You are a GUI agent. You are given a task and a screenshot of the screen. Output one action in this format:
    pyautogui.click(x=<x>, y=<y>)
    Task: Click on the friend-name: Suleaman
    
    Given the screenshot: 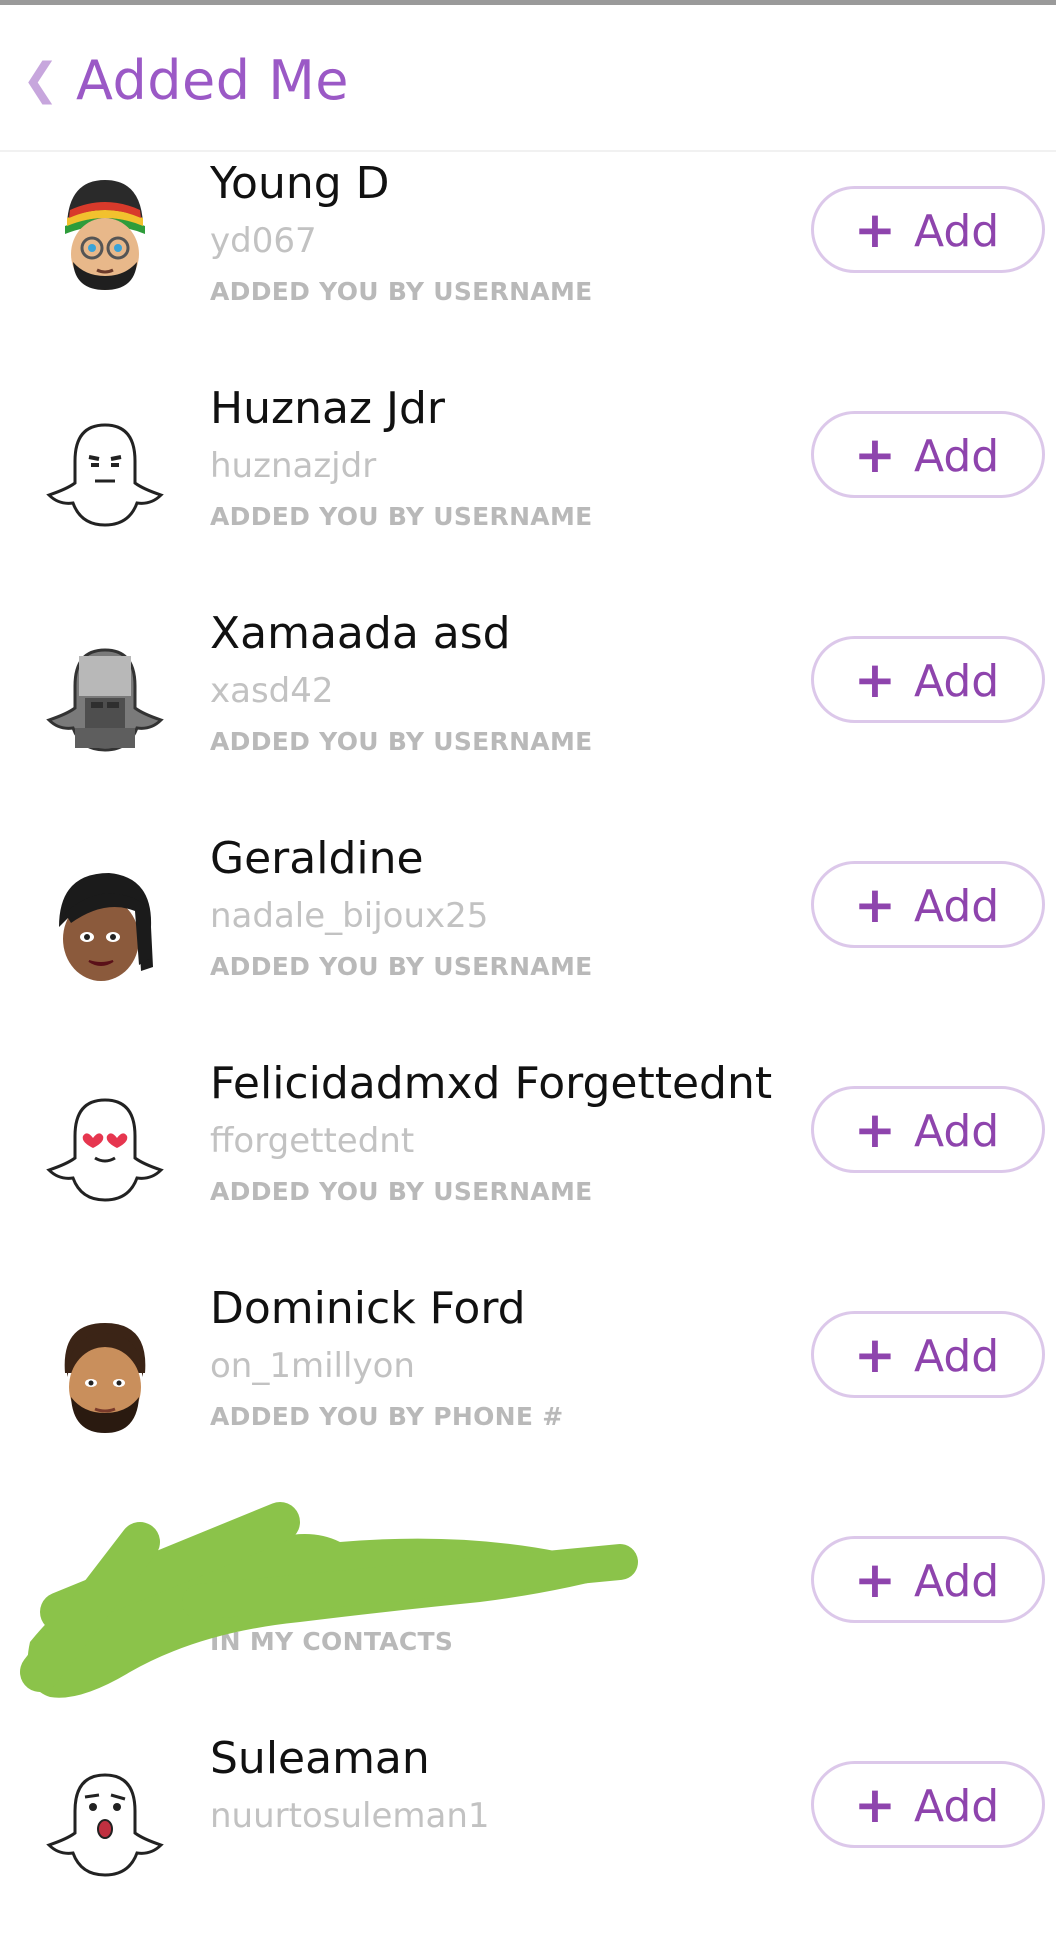 What is the action you would take?
    pyautogui.click(x=320, y=1758)
    